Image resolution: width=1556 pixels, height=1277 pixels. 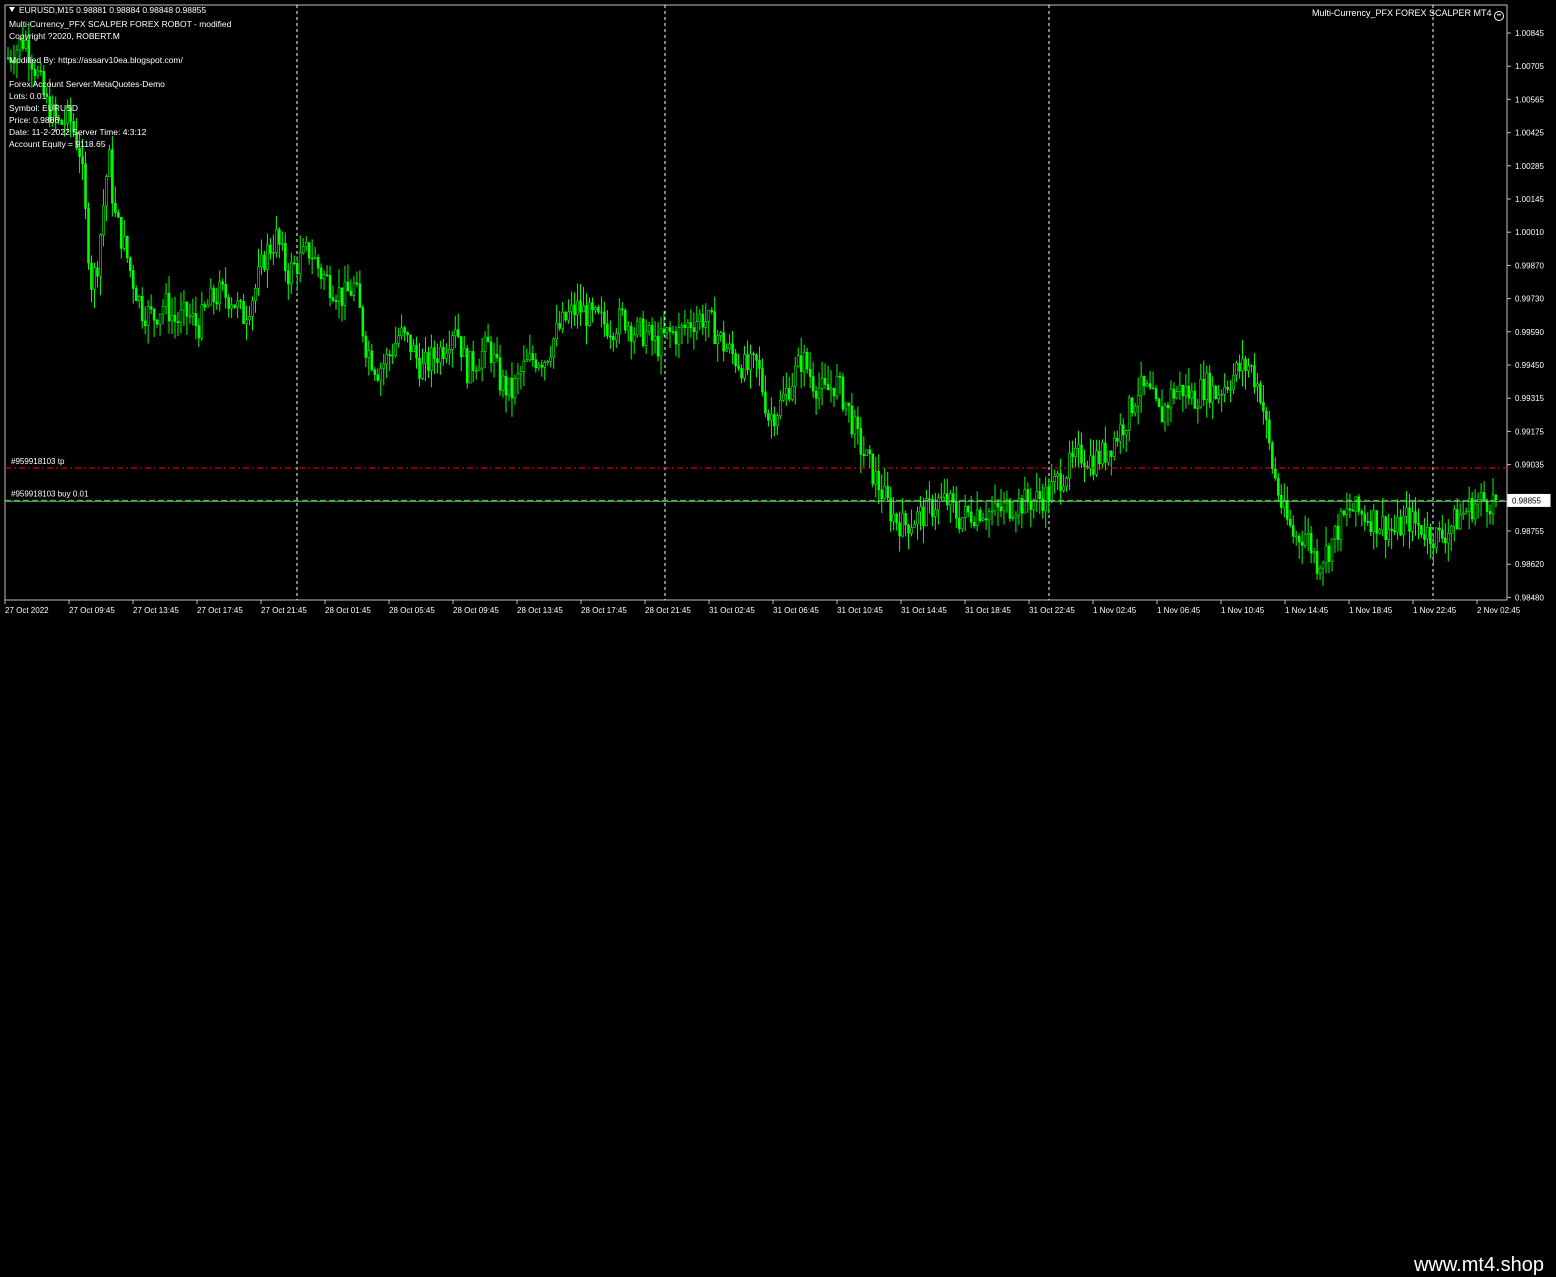 I want to click on time-tick-label: 31 Oct 22:45, so click(x=1052, y=610).